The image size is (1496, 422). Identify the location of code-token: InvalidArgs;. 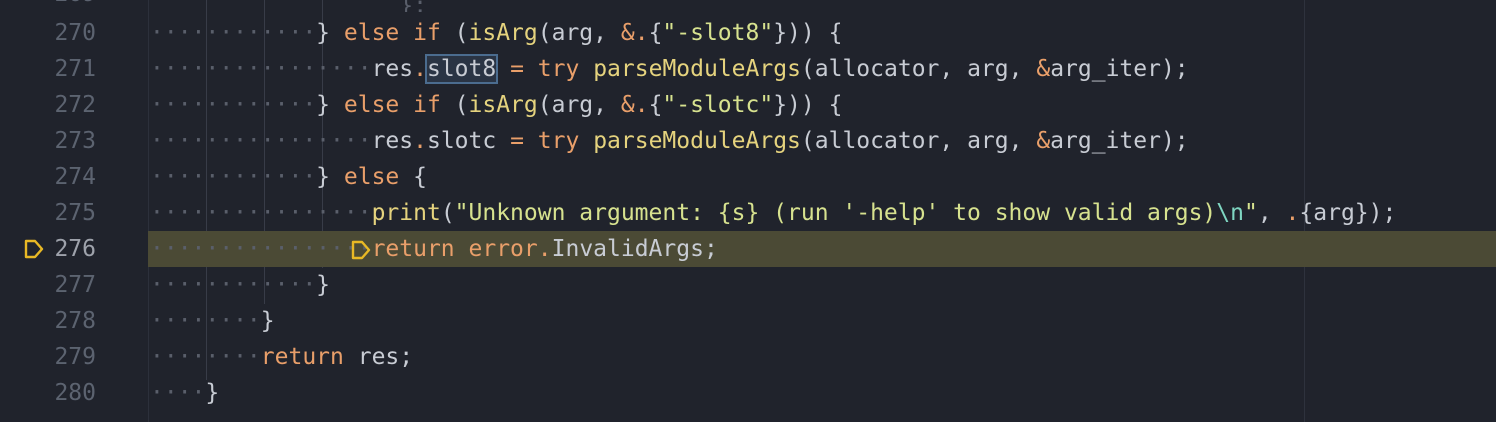
(634, 249).